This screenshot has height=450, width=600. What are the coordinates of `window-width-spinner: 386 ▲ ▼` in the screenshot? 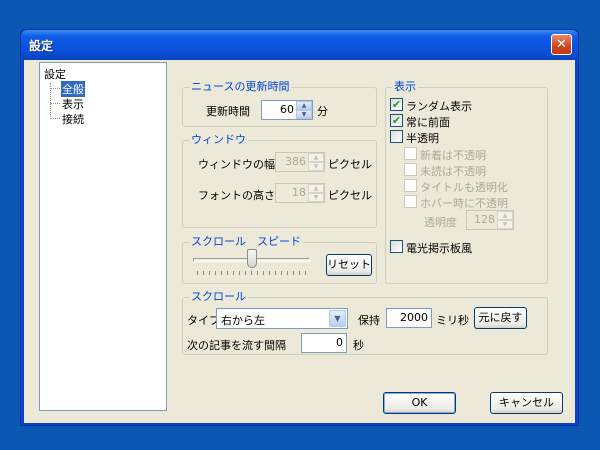 It's located at (300, 162).